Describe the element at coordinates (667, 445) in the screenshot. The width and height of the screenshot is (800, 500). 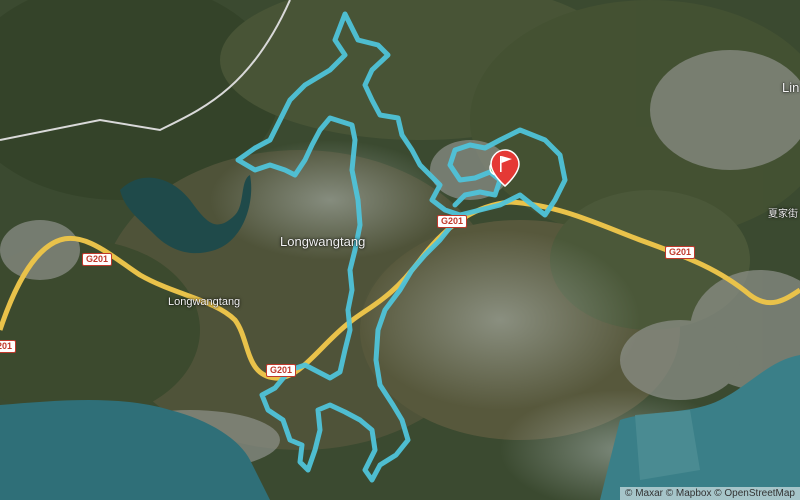
I see `harbor` at that location.